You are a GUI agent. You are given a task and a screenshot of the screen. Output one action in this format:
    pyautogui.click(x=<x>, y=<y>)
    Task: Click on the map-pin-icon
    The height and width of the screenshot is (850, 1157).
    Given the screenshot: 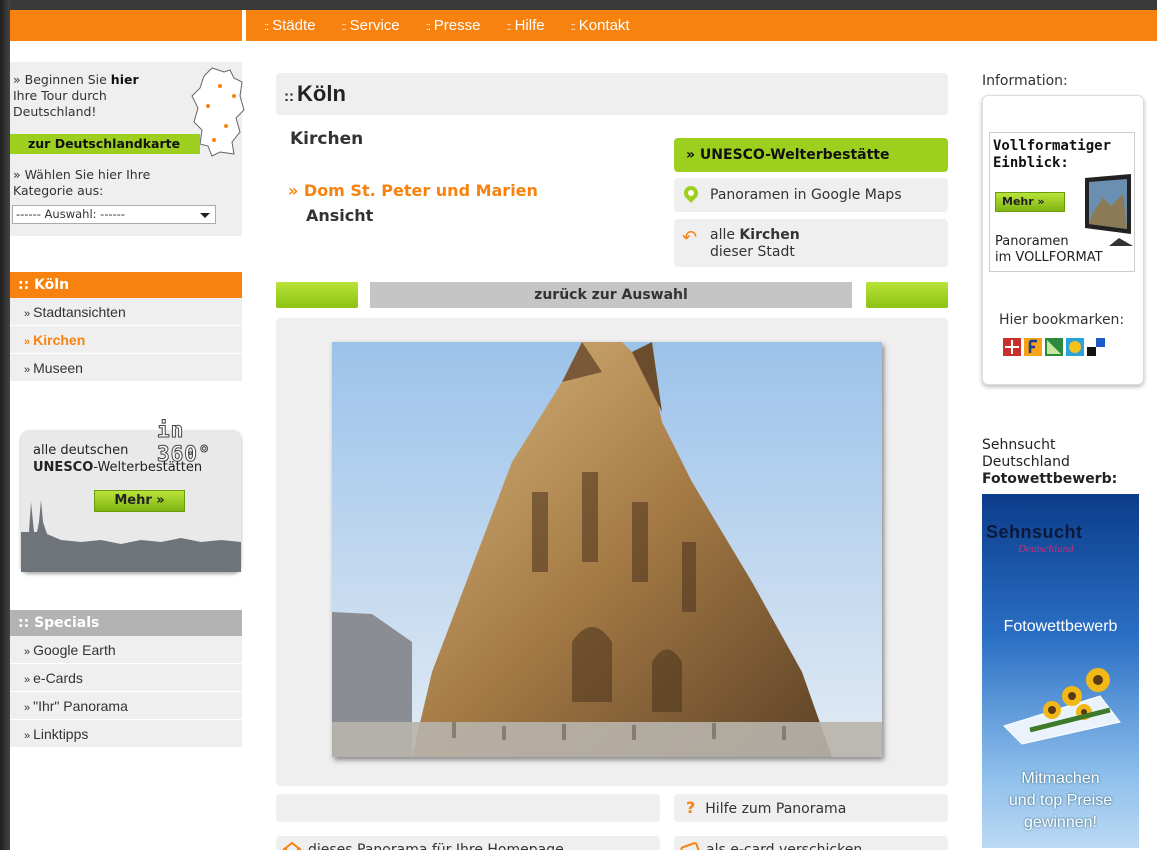 What is the action you would take?
    pyautogui.click(x=691, y=193)
    